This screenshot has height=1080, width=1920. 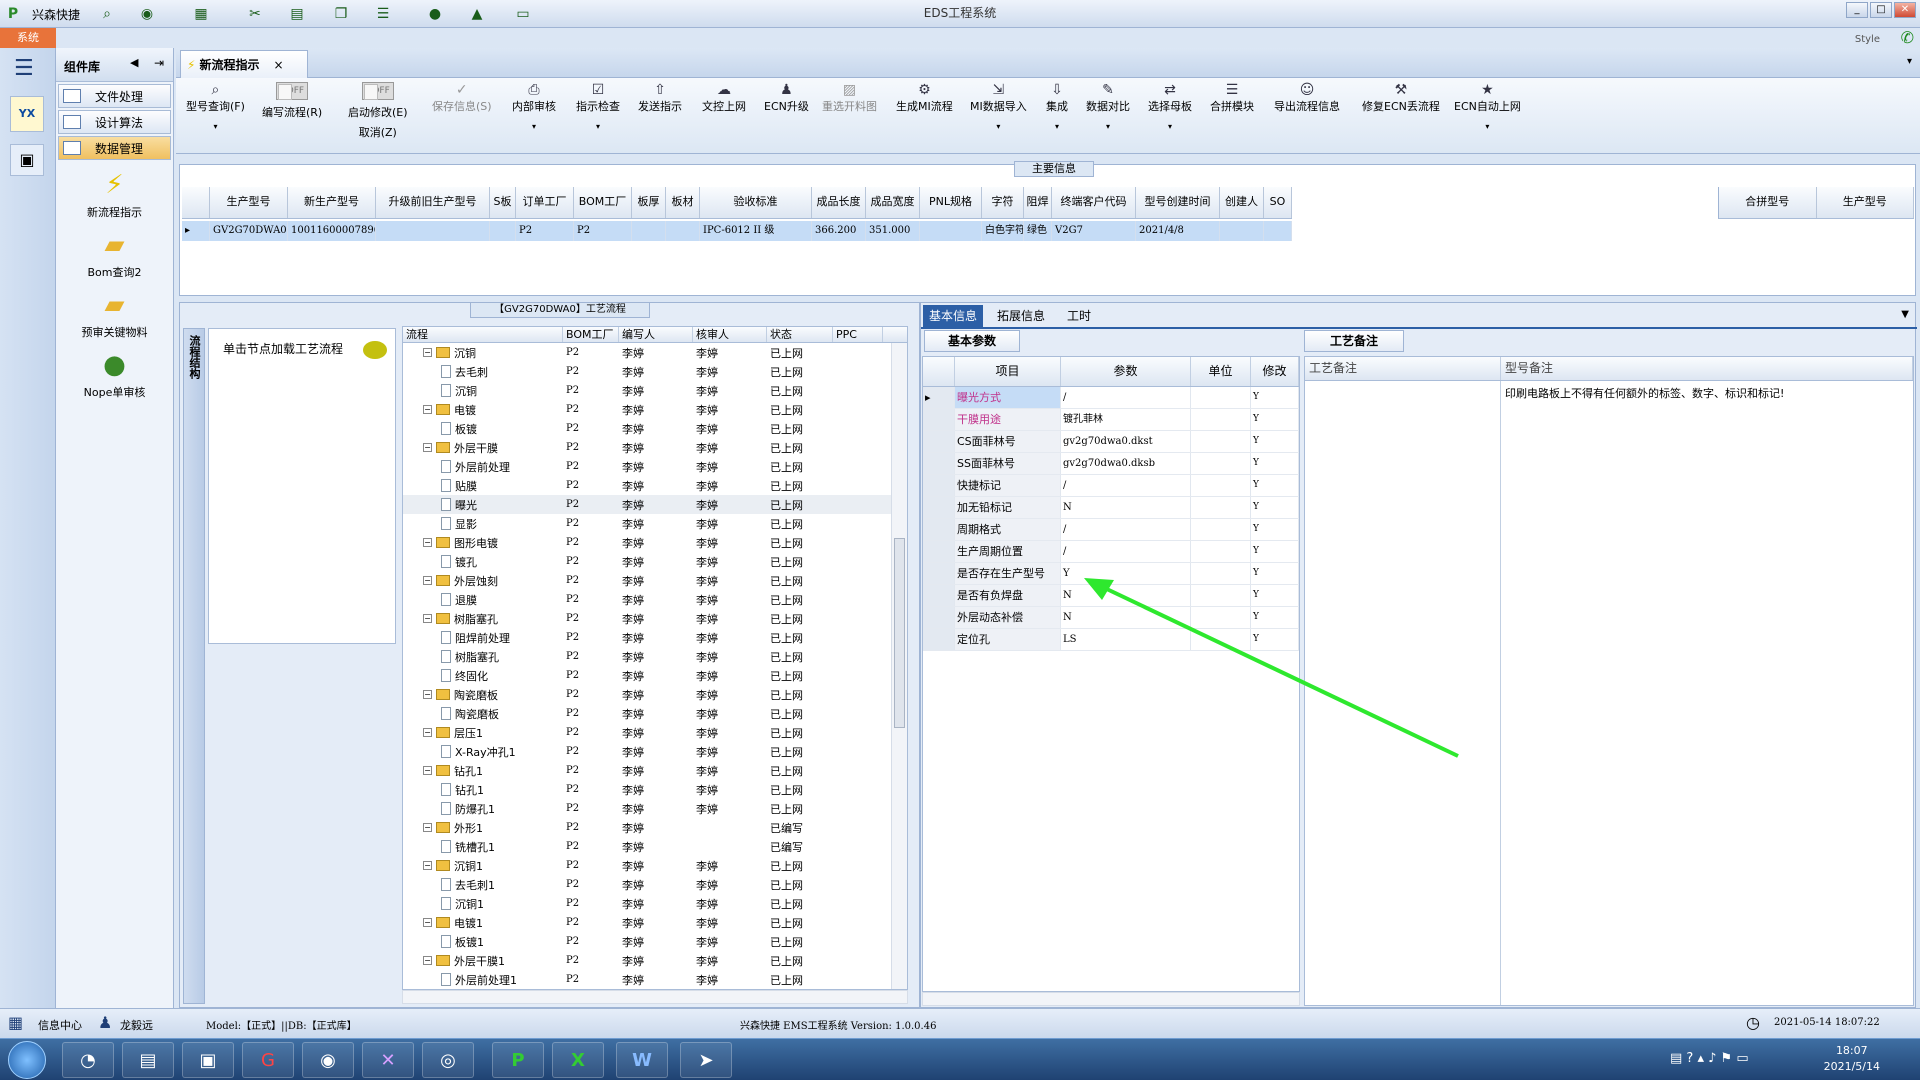 What do you see at coordinates (893, 202) in the screenshot?
I see `main-info-col-header: 成品宽度` at bounding box center [893, 202].